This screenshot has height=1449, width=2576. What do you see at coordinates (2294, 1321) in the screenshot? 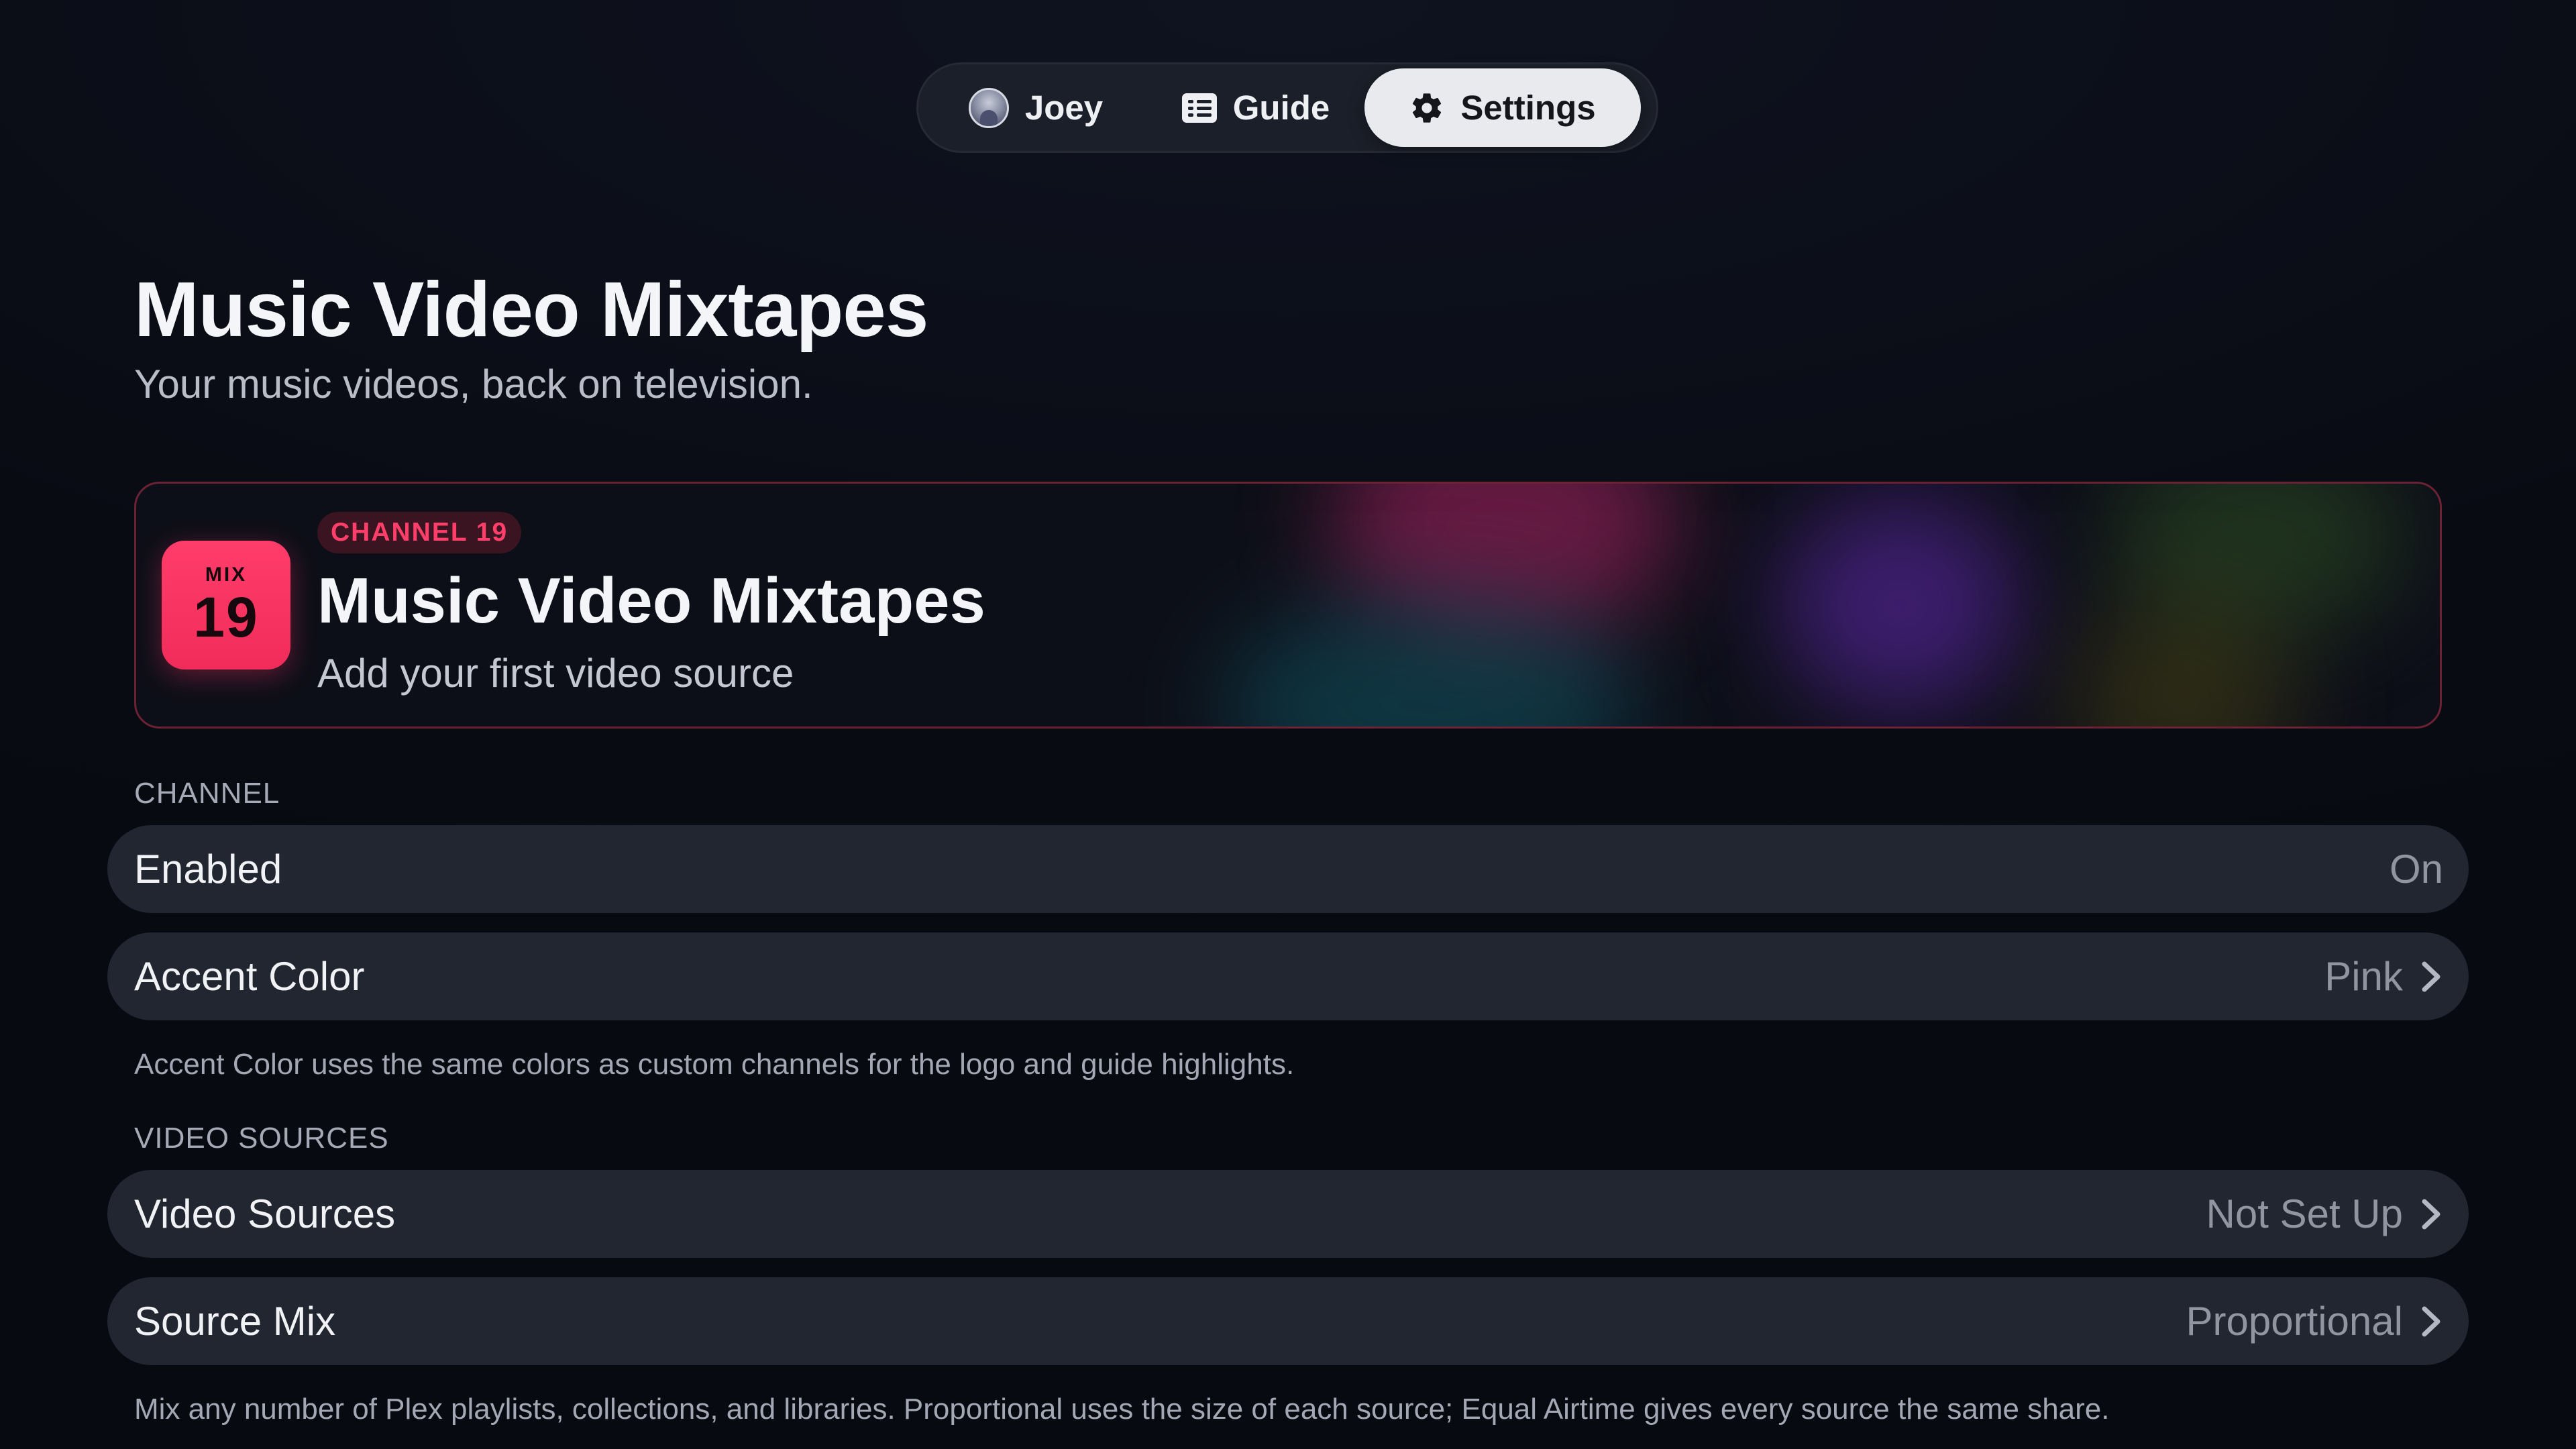
I see `source-mix-value: Proportional` at bounding box center [2294, 1321].